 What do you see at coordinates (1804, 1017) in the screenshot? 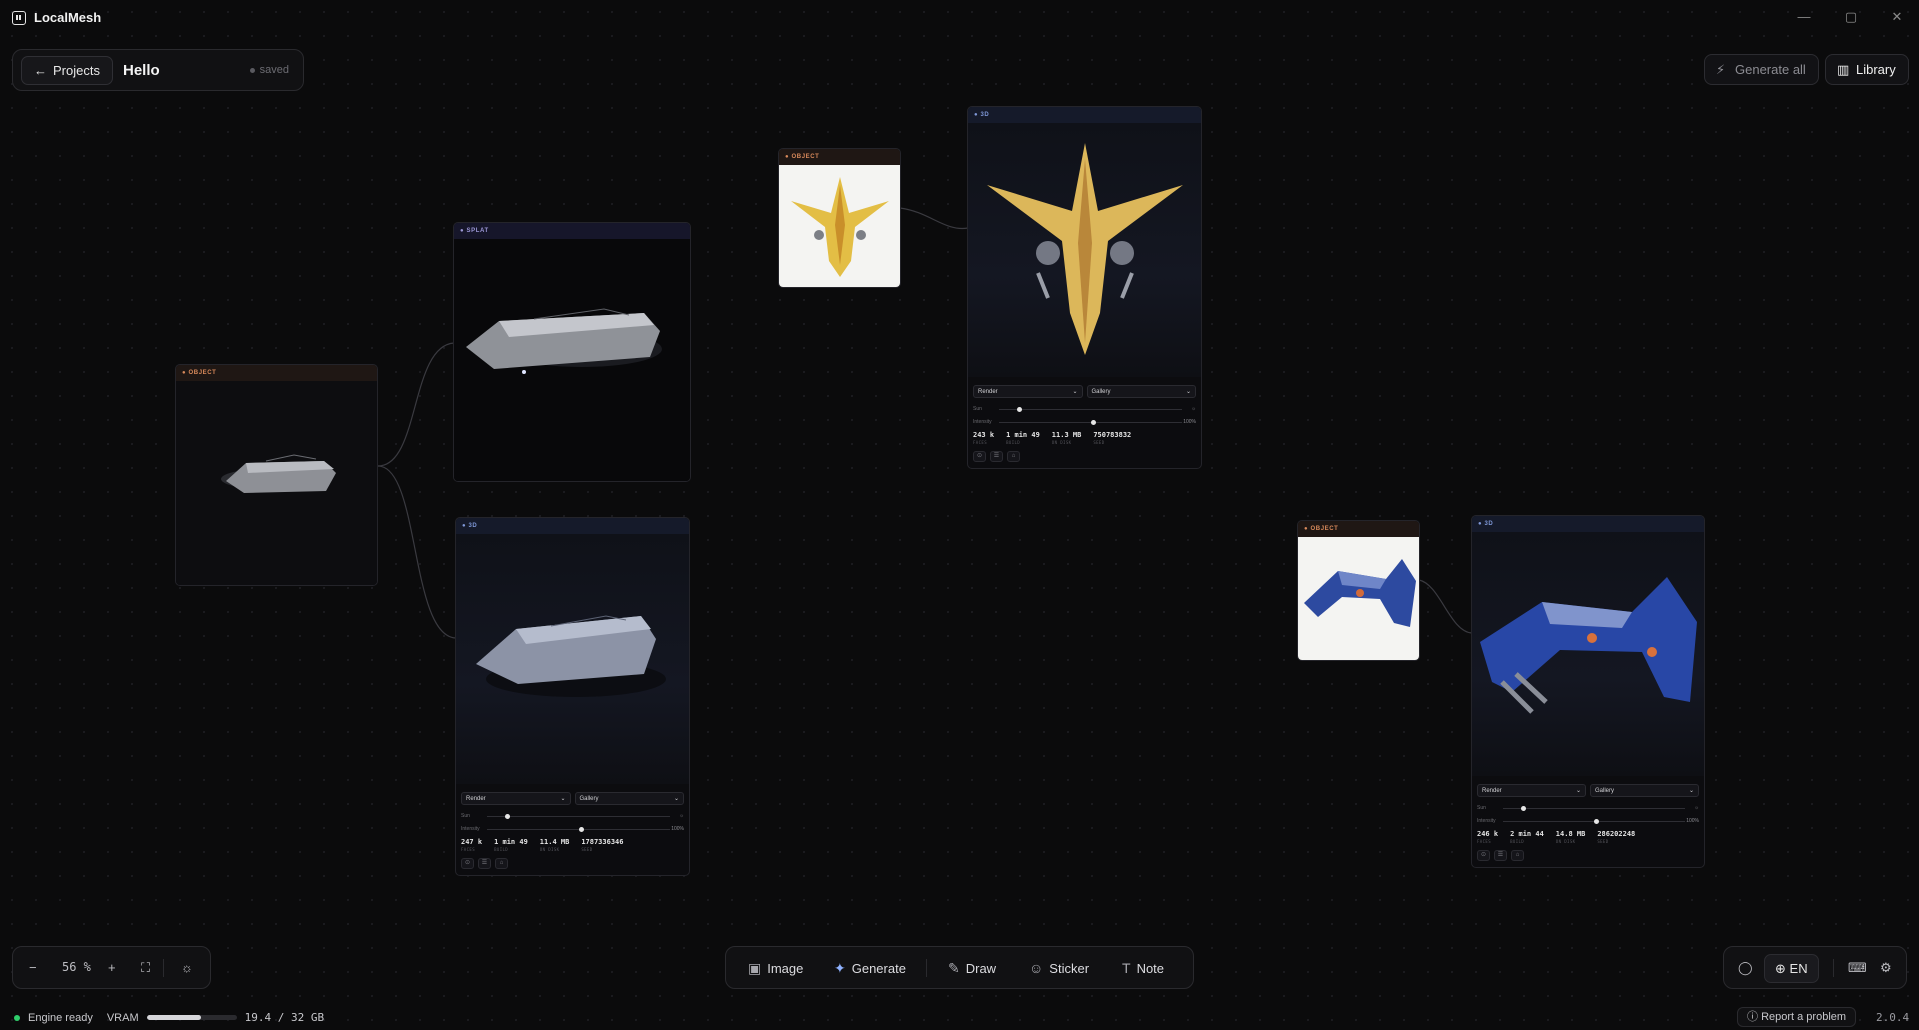
I see `report-label: Report a problem` at bounding box center [1804, 1017].